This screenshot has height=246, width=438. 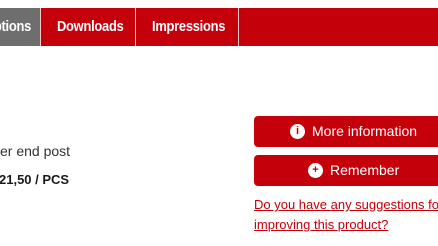 What do you see at coordinates (365, 170) in the screenshot?
I see `remember-label: Remember` at bounding box center [365, 170].